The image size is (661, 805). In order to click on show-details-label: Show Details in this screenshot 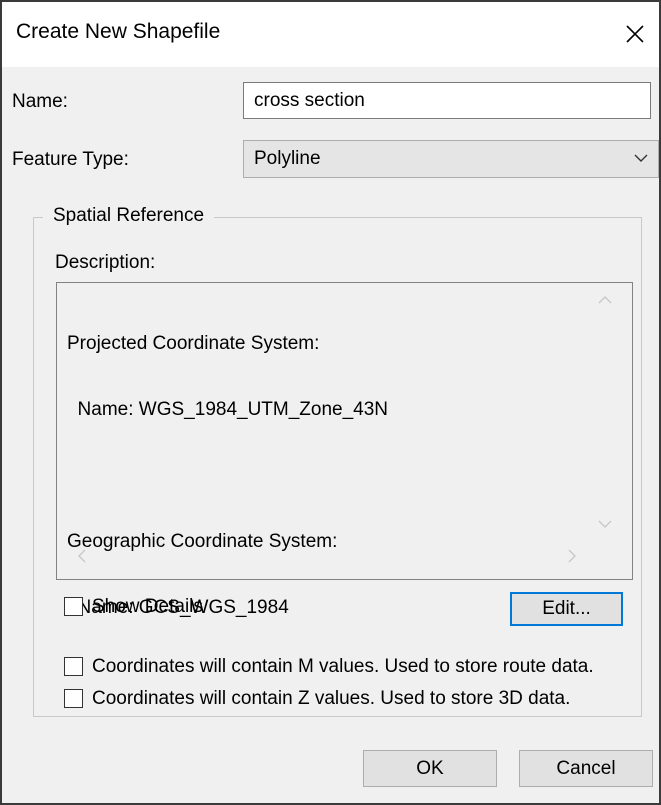, I will do `click(147, 606)`.